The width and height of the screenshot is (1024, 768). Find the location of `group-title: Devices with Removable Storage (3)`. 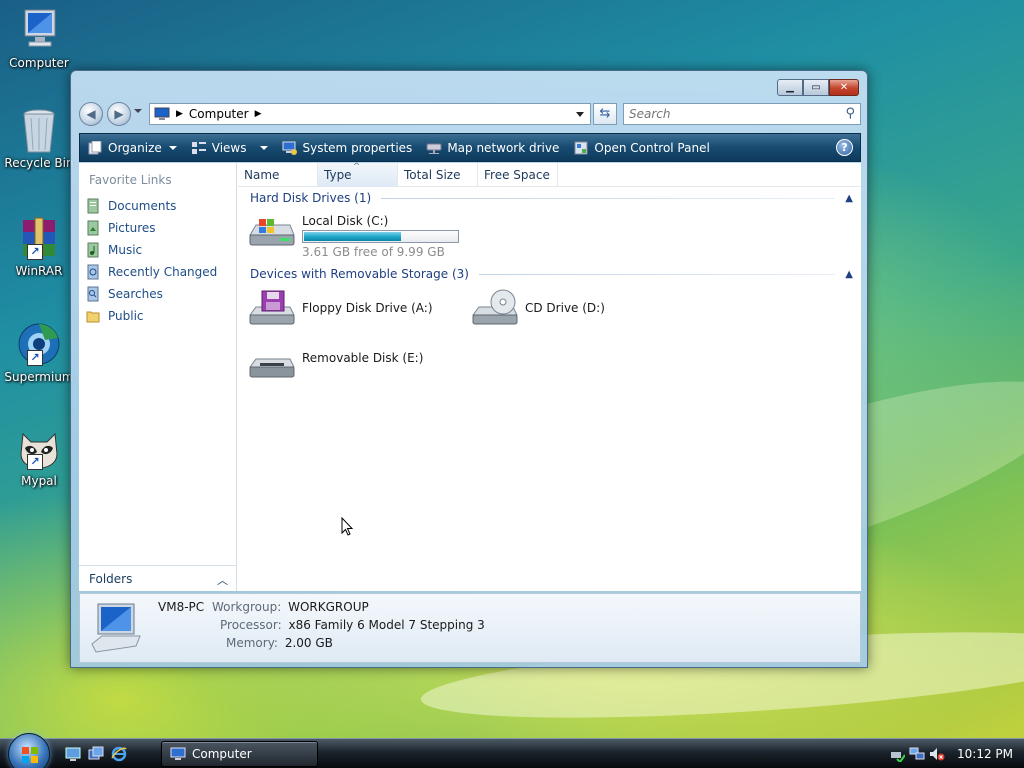

group-title: Devices with Removable Storage (3) is located at coordinates (359, 274).